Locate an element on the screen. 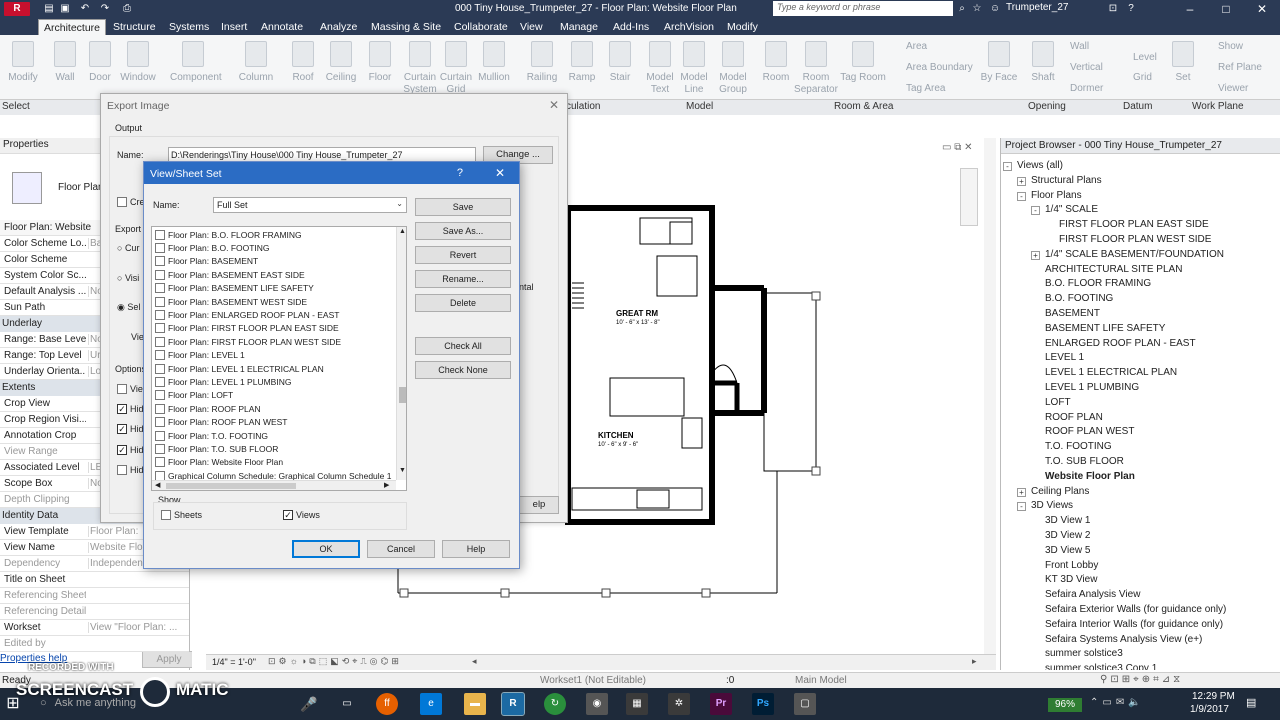  tab-systems: Systems is located at coordinates (189, 27).